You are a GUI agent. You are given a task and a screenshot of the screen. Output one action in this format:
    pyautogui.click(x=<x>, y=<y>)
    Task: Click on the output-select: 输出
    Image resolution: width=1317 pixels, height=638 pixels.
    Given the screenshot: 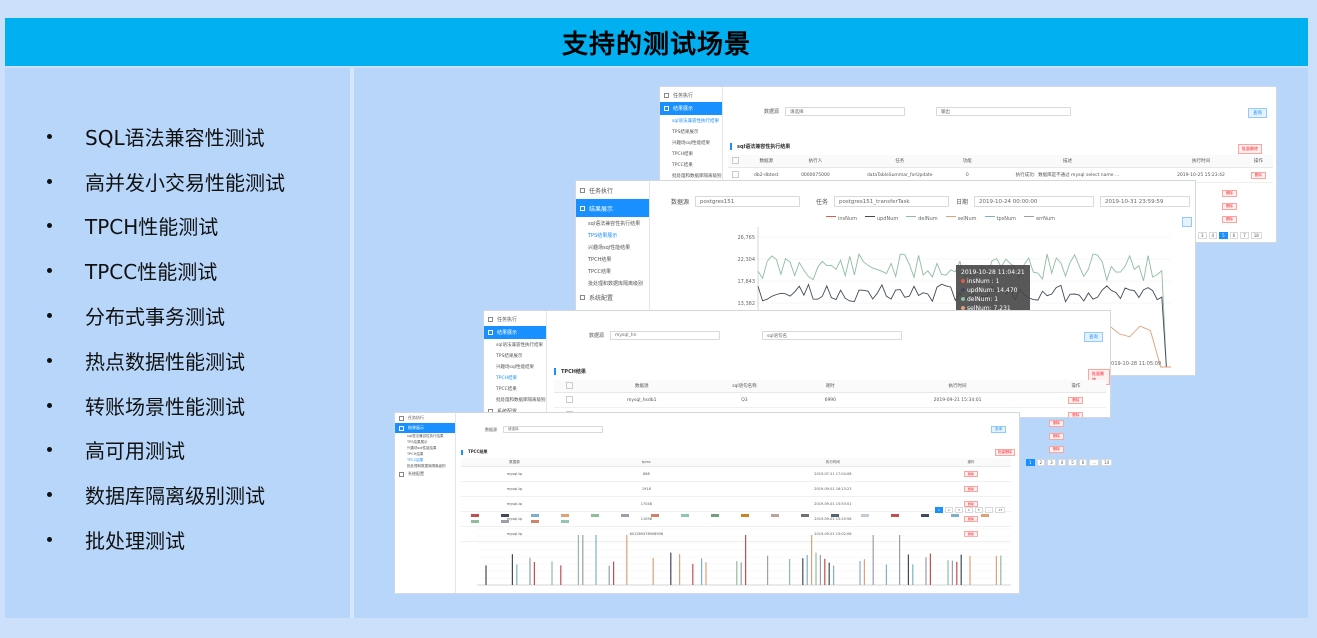 What is the action you would take?
    pyautogui.click(x=1003, y=111)
    